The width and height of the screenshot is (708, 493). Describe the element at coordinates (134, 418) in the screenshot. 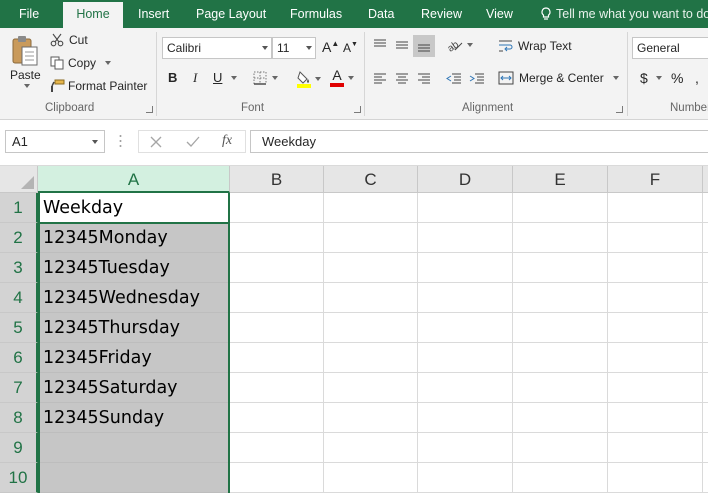

I see `cell-a8: 12345Sunday` at that location.